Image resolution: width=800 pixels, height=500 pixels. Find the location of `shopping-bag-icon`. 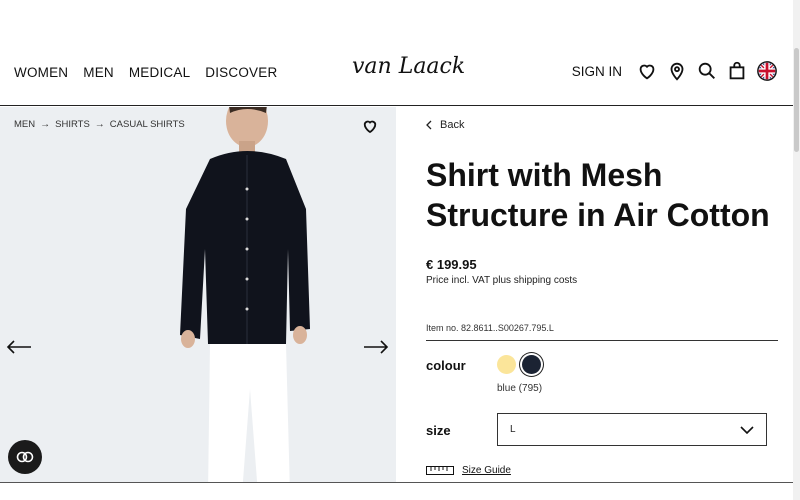

shopping-bag-icon is located at coordinates (737, 71).